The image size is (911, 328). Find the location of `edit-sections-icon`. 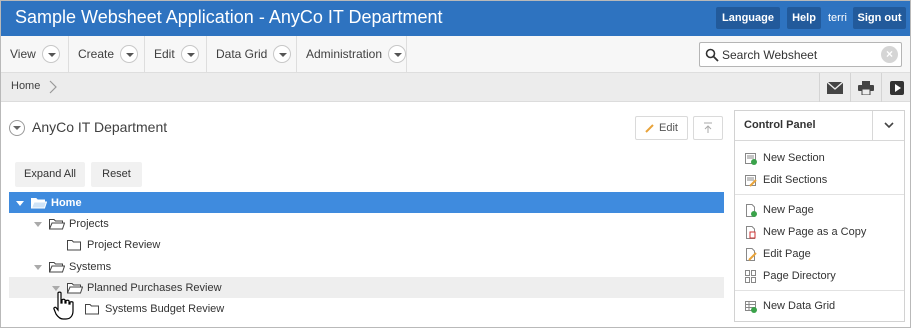

edit-sections-icon is located at coordinates (751, 180).